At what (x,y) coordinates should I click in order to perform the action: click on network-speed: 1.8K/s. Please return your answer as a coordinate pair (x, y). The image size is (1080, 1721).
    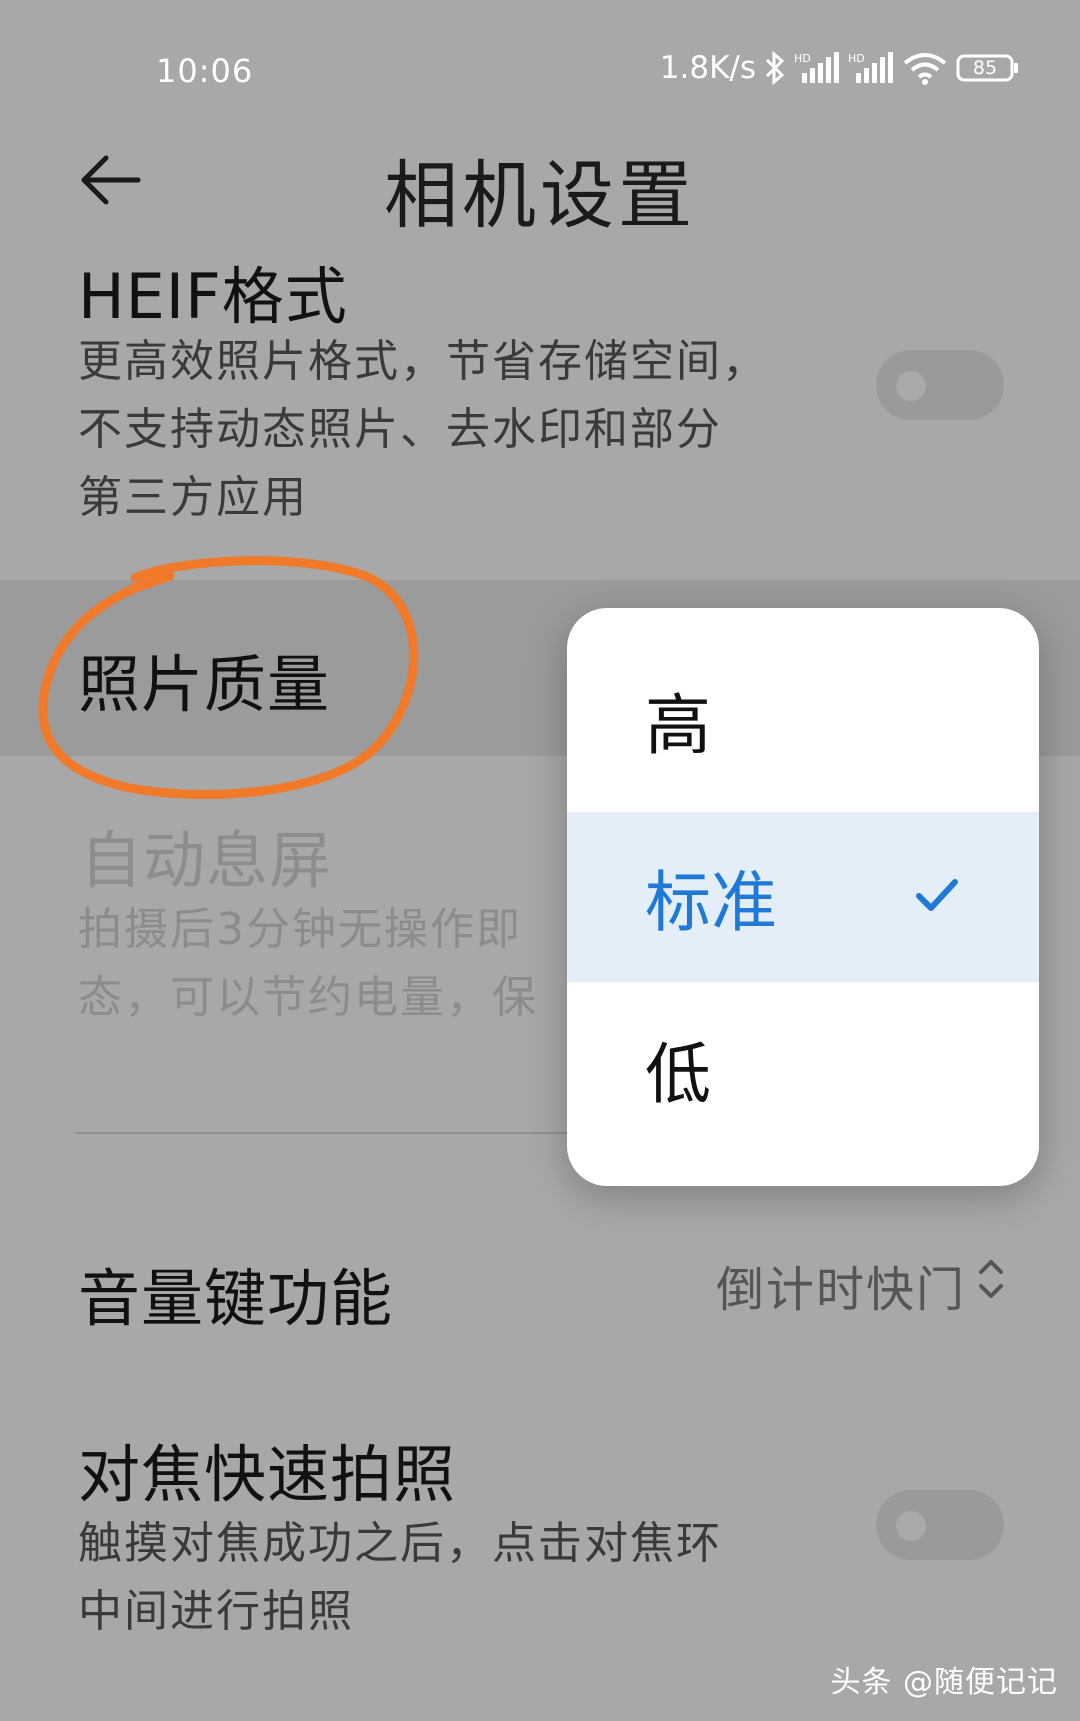
    Looking at the image, I should click on (707, 68).